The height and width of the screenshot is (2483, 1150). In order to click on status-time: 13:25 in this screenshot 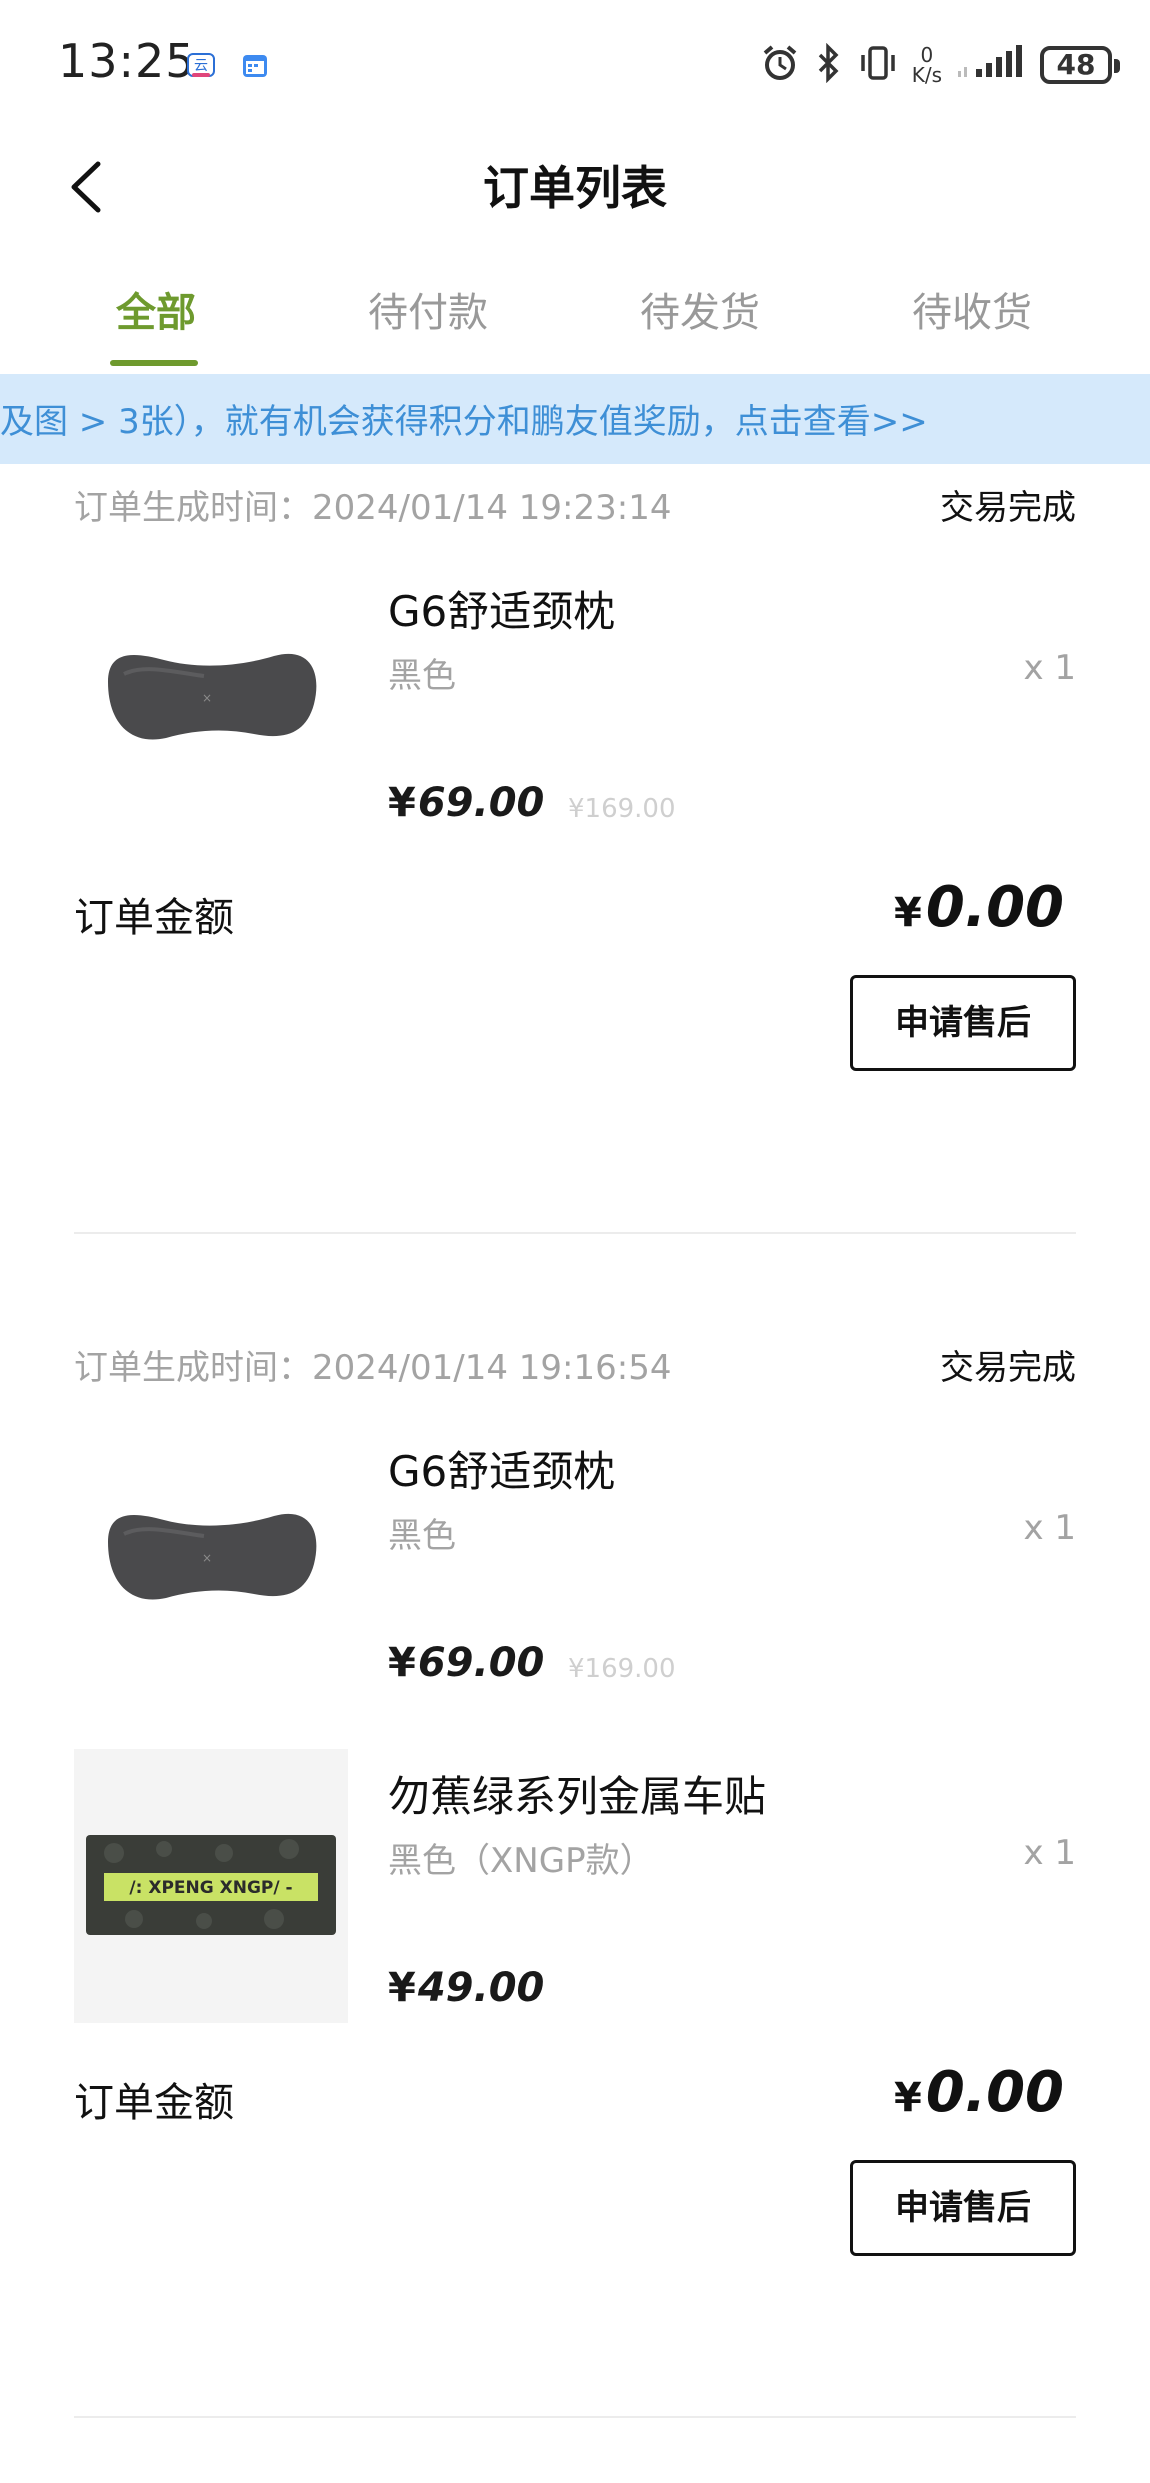, I will do `click(127, 61)`.